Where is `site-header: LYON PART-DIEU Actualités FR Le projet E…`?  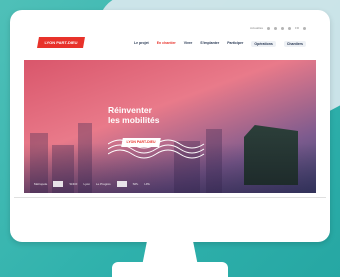
site-header: LYON PART-DIEU Actualités FR Le projet E… is located at coordinates (170, 40).